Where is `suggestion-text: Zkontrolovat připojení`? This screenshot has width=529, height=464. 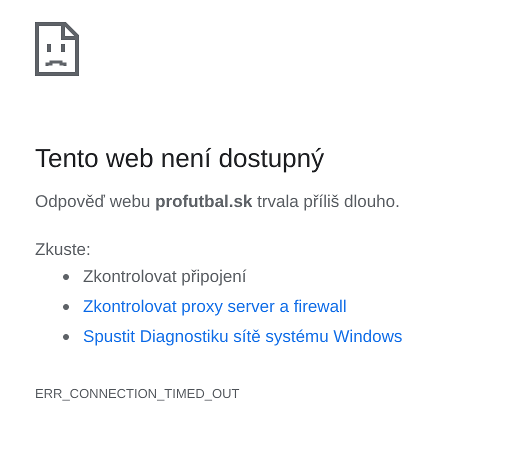 suggestion-text: Zkontrolovat připojení is located at coordinates (164, 277).